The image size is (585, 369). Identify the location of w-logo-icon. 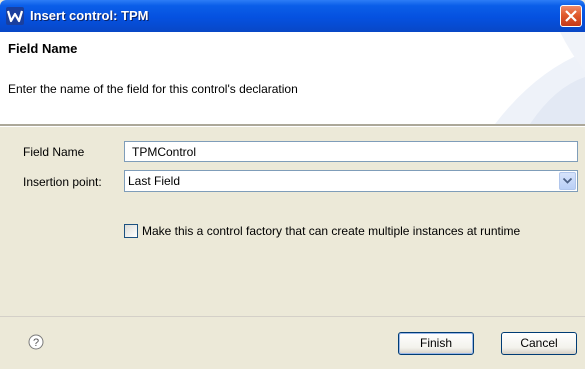
(15, 16).